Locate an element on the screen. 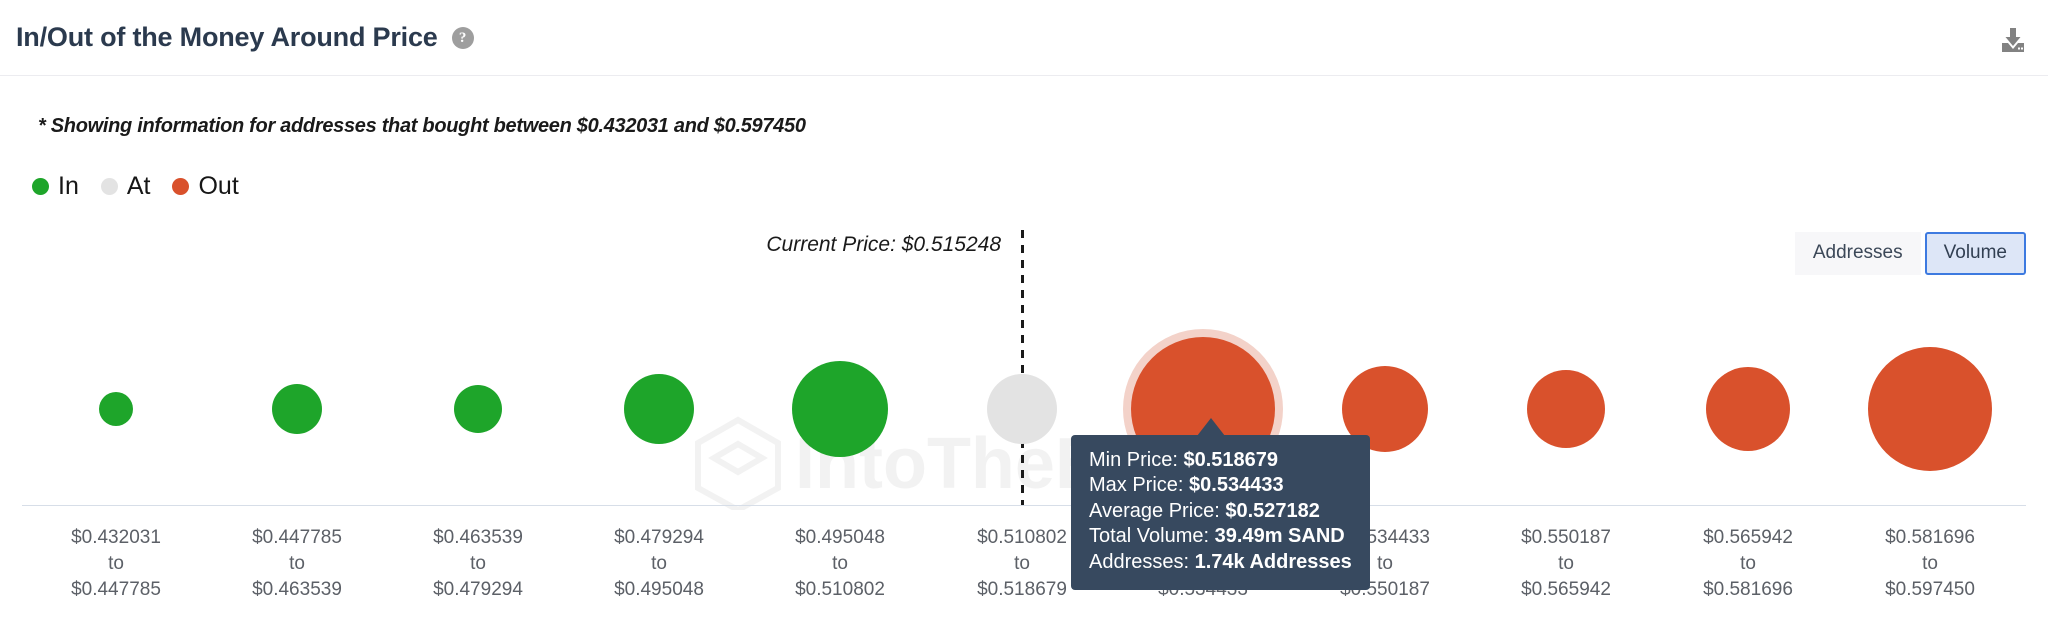  x-axis-label-high: $0.510802 is located at coordinates (840, 590).